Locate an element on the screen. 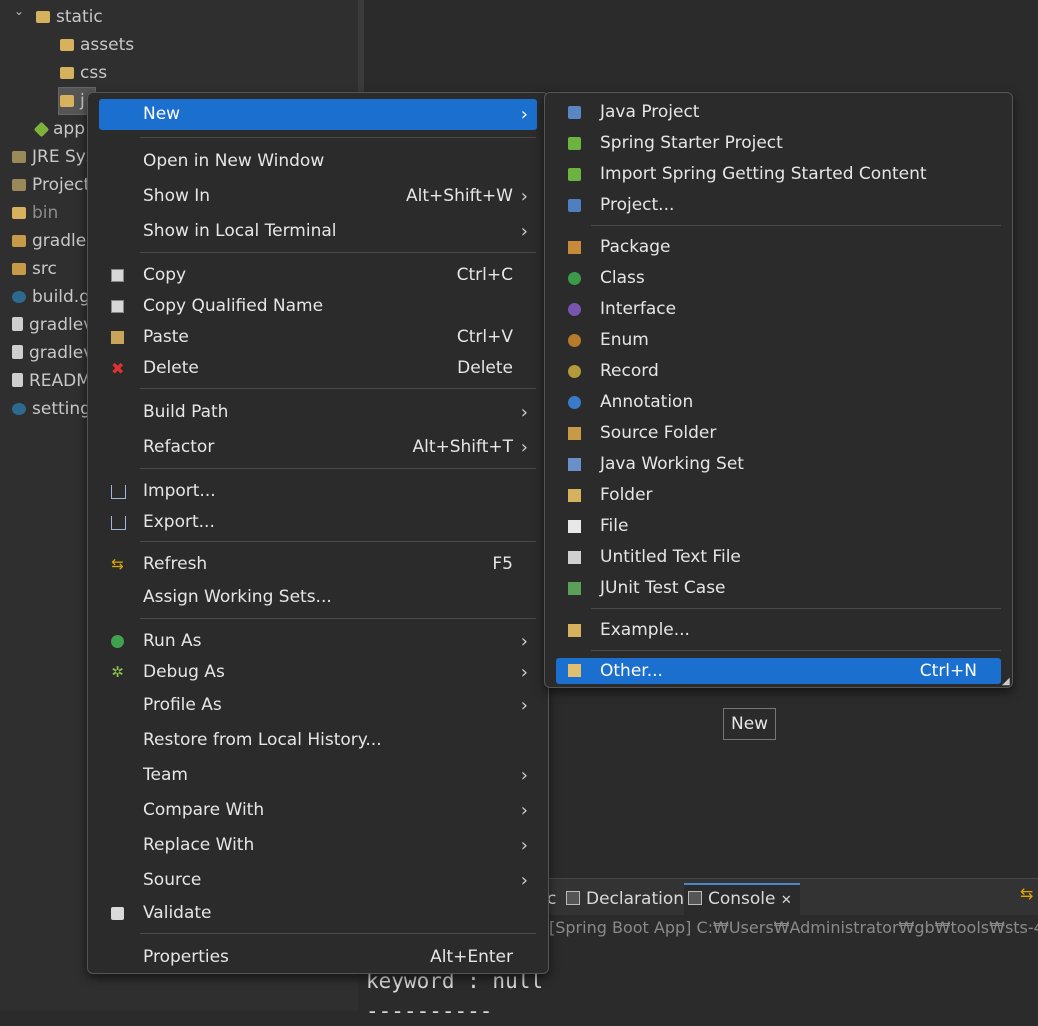 The width and height of the screenshot is (1038, 1026). submenu-item-source-folder: Source Folder is located at coordinates (778, 433).